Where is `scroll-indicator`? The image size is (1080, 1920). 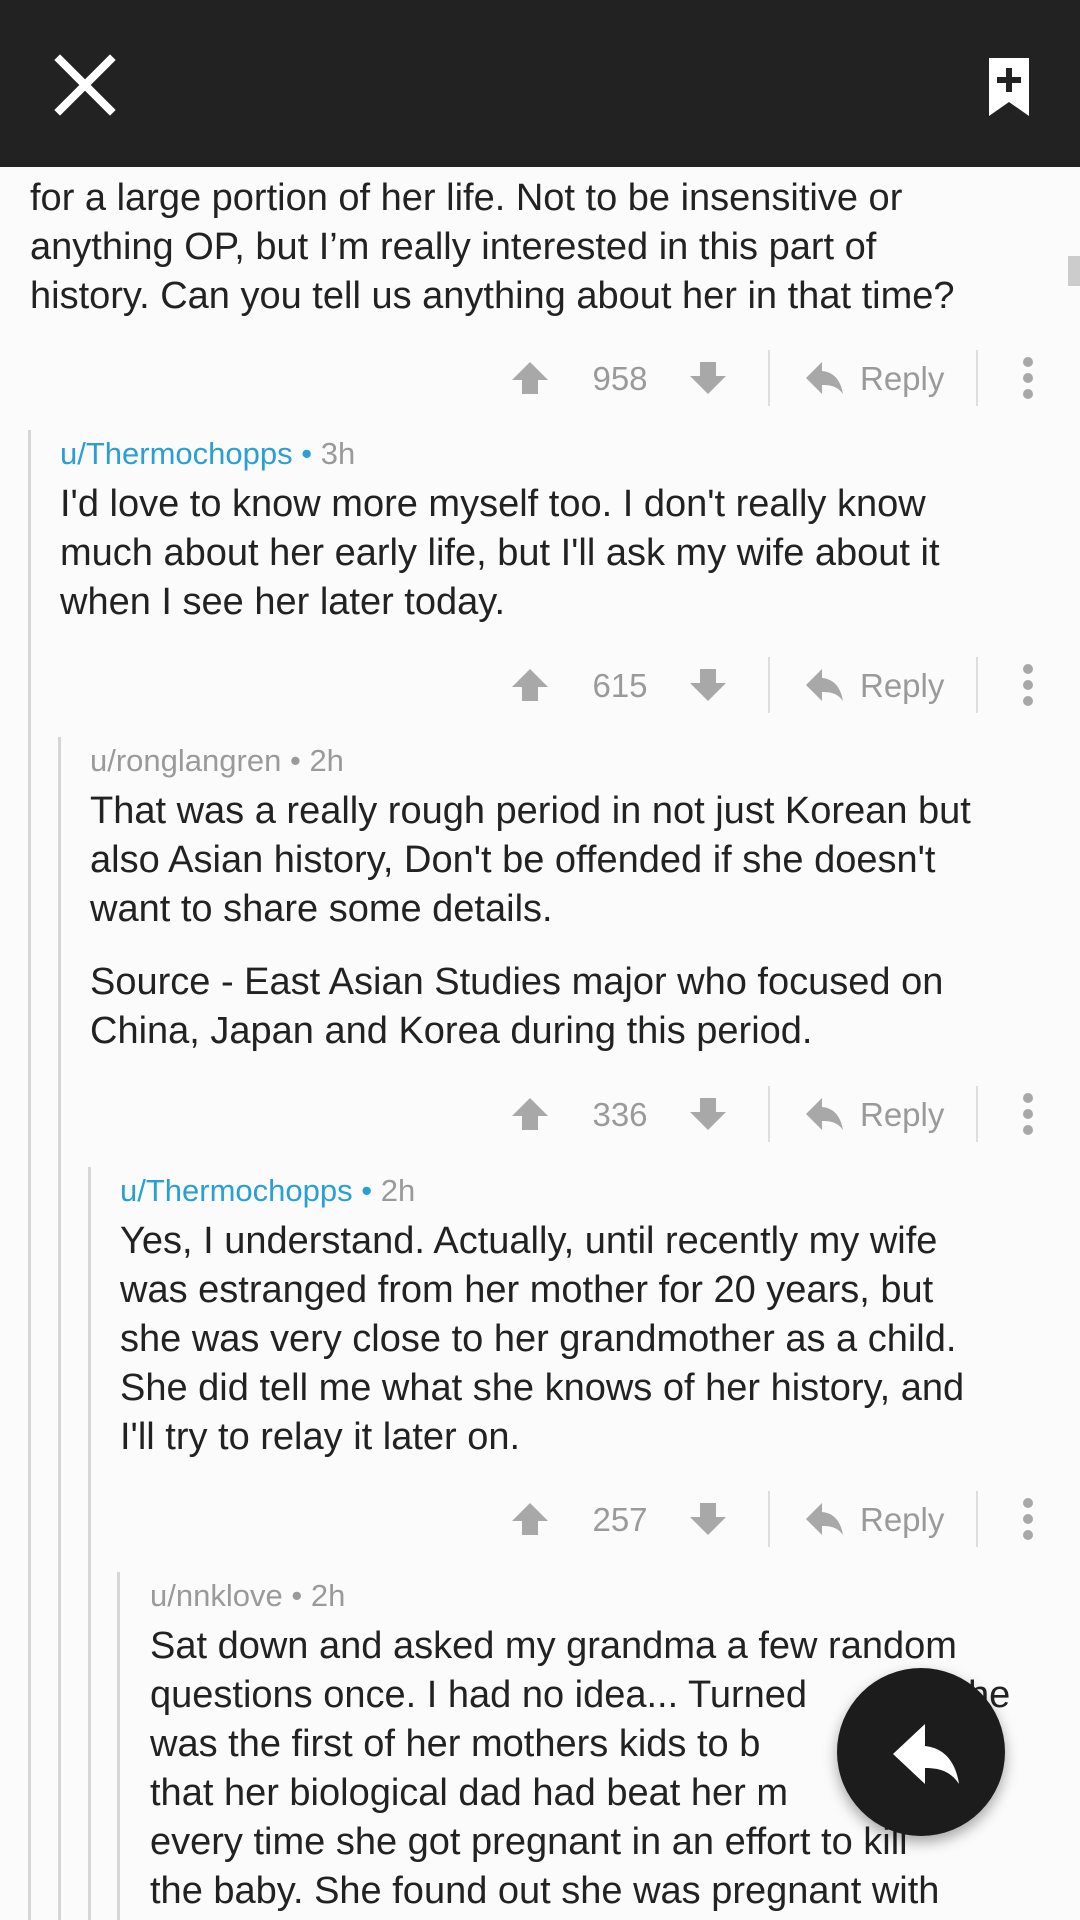 scroll-indicator is located at coordinates (1074, 271).